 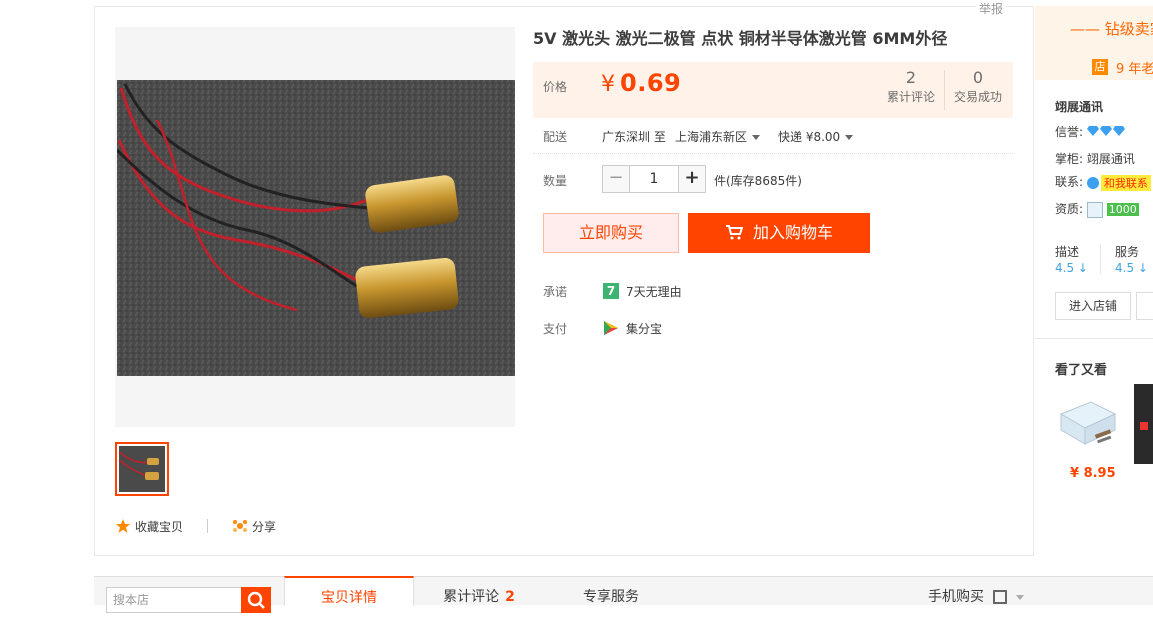 What do you see at coordinates (911, 77) in the screenshot?
I see `reviews-count: 2` at bounding box center [911, 77].